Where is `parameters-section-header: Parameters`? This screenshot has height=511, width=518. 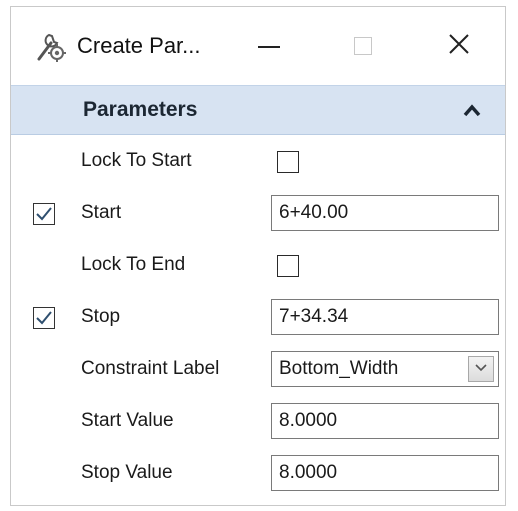
parameters-section-header: Parameters is located at coordinates (258, 110).